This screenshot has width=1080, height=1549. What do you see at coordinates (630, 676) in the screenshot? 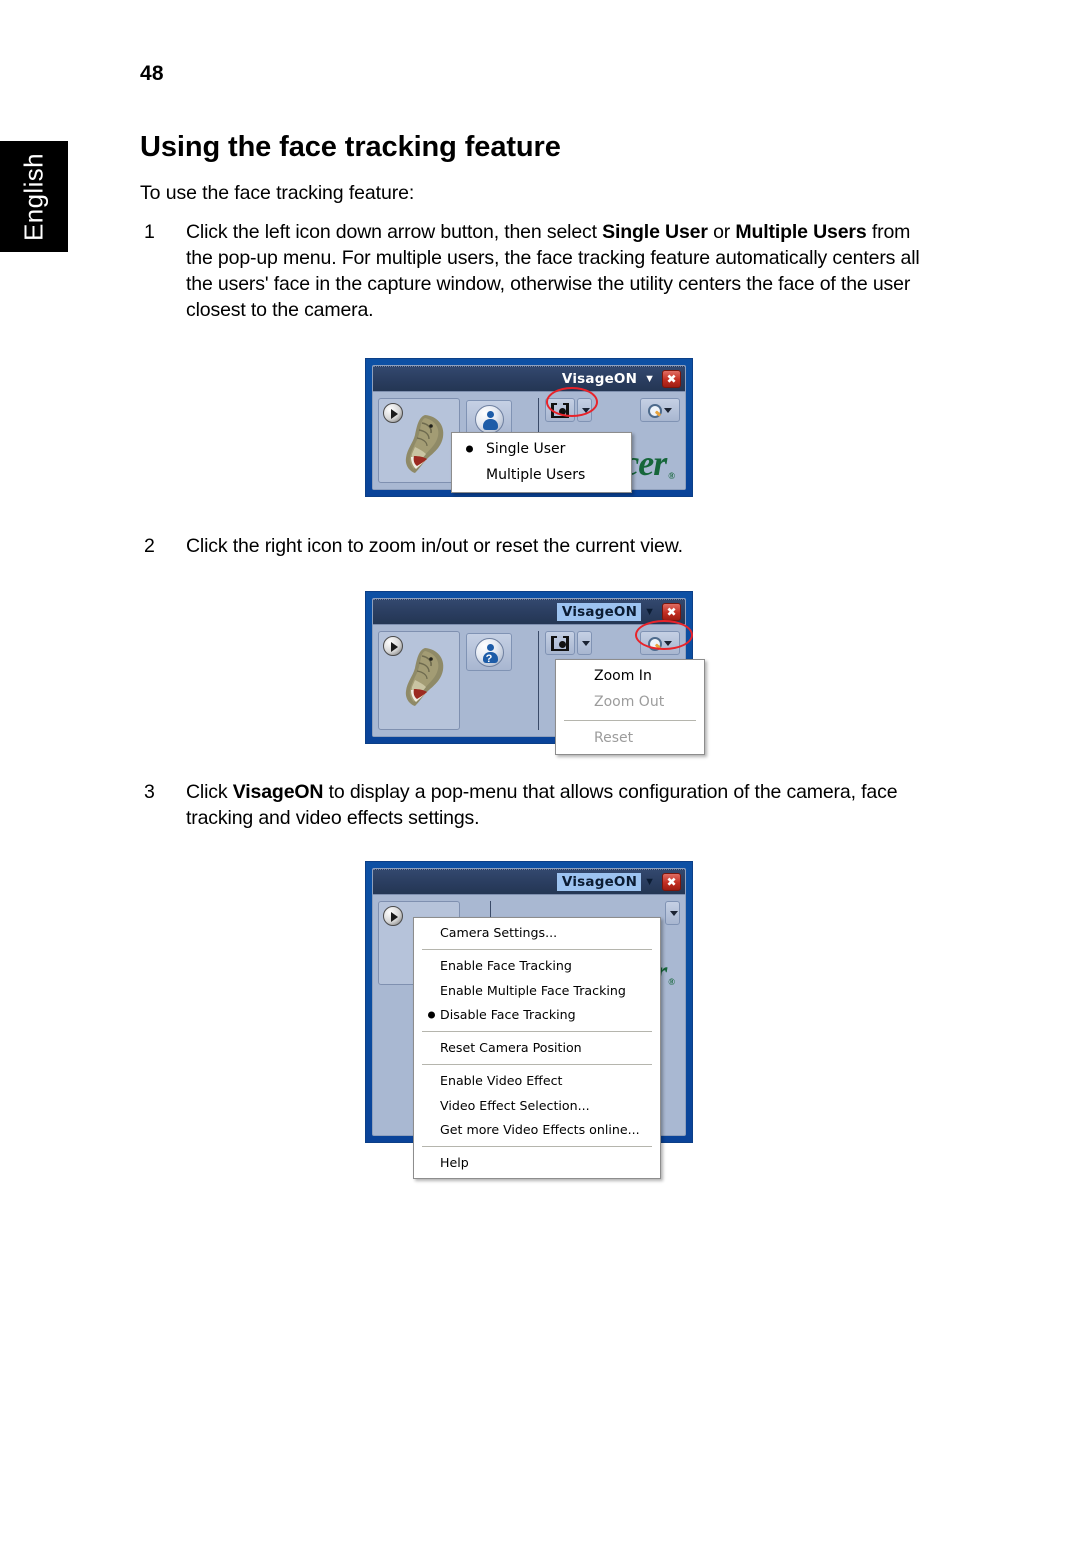
I see `menu-item-zoom-in: Zoom In` at bounding box center [630, 676].